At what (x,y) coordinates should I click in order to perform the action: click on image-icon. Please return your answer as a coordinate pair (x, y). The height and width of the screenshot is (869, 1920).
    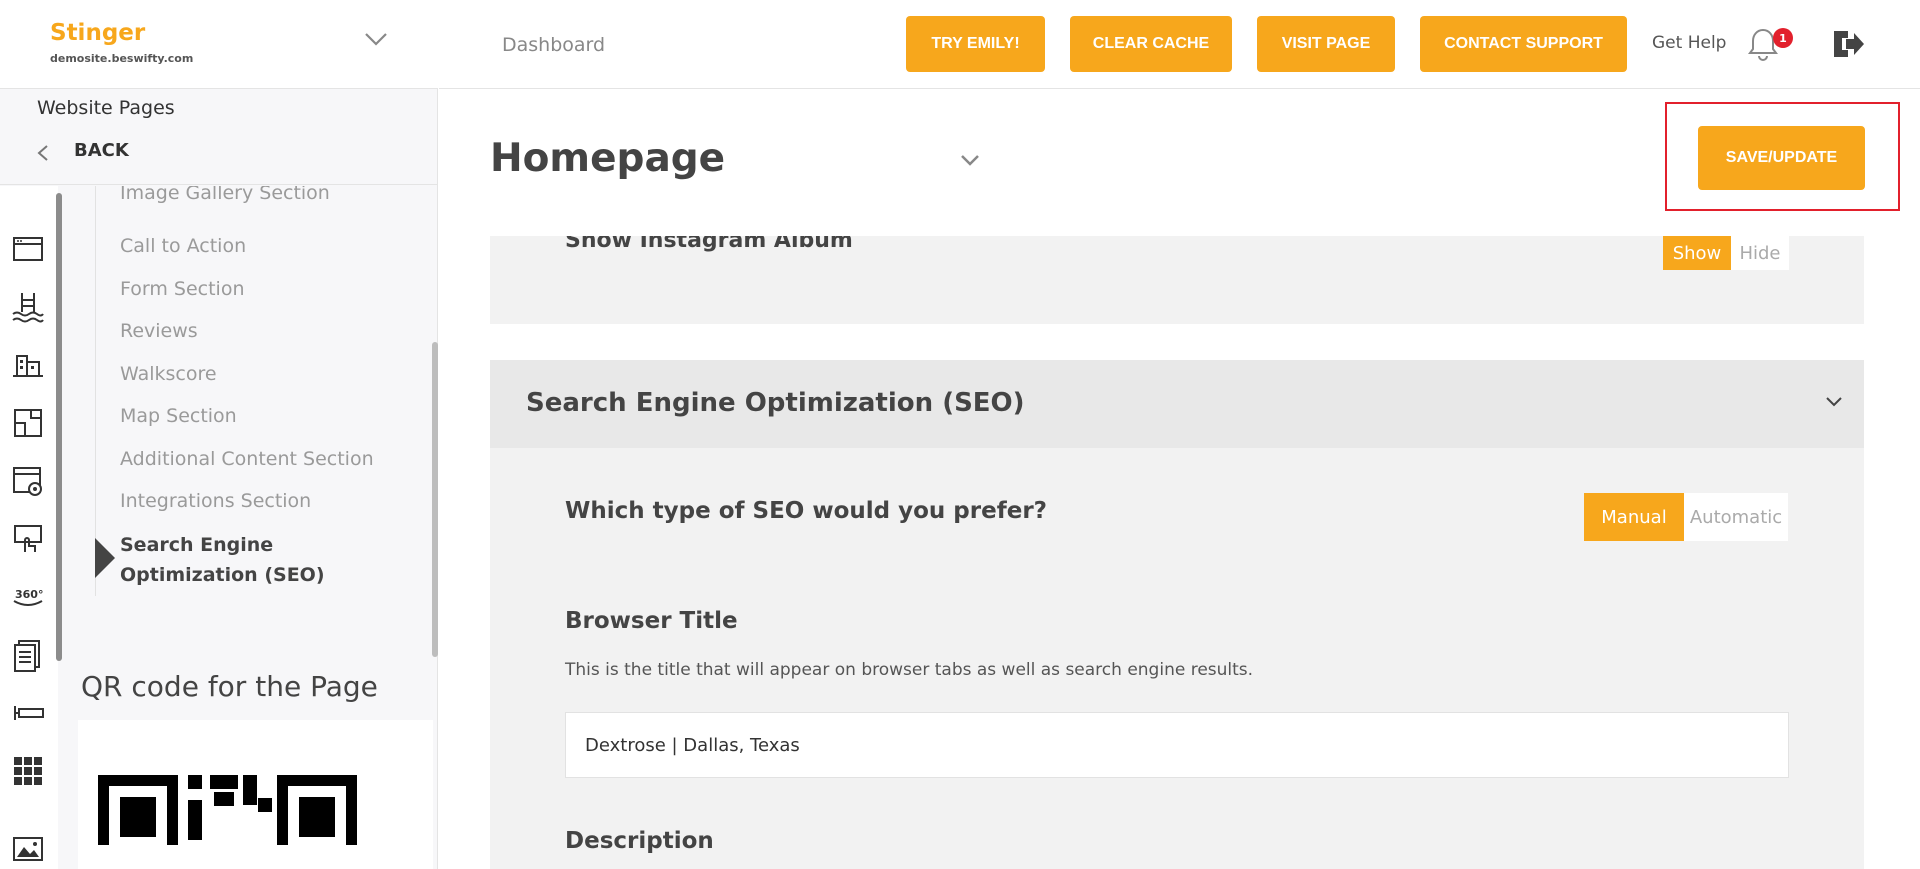
    Looking at the image, I should click on (28, 849).